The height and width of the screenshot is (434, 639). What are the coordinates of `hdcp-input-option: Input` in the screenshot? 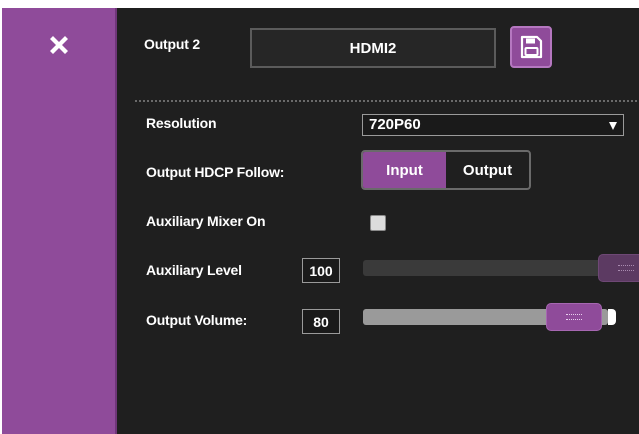 It's located at (404, 170).